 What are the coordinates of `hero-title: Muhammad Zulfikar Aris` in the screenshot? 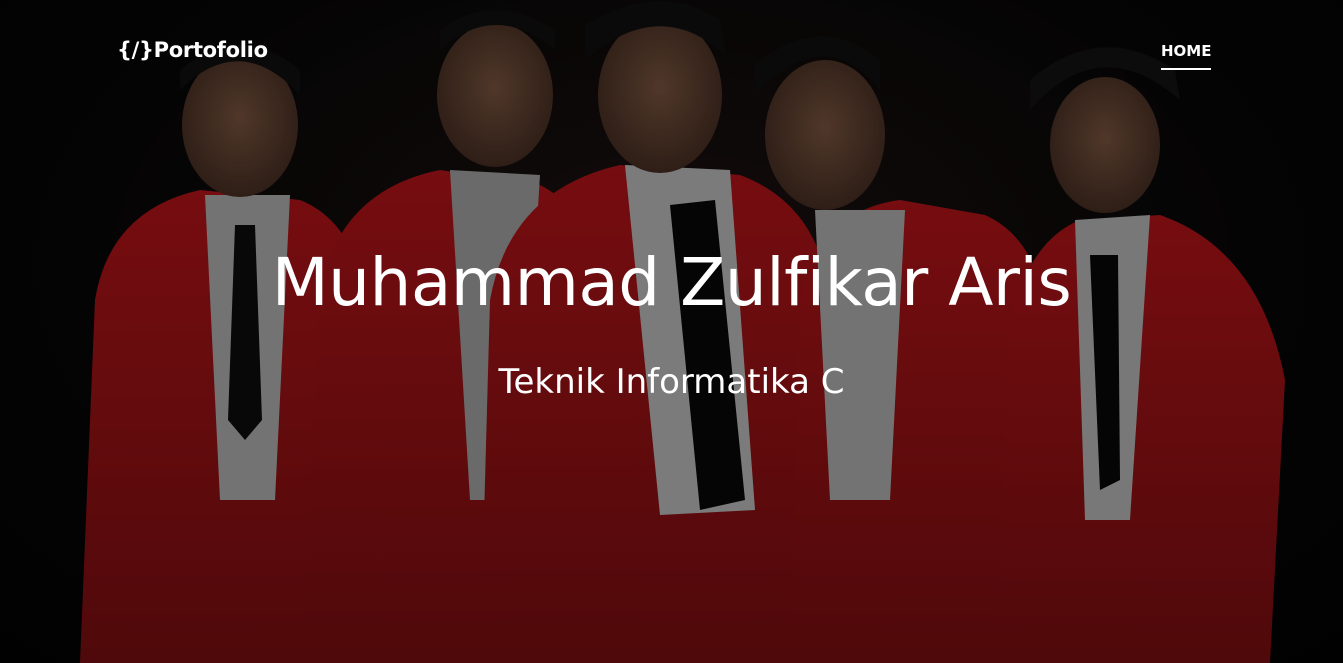 It's located at (671, 282).